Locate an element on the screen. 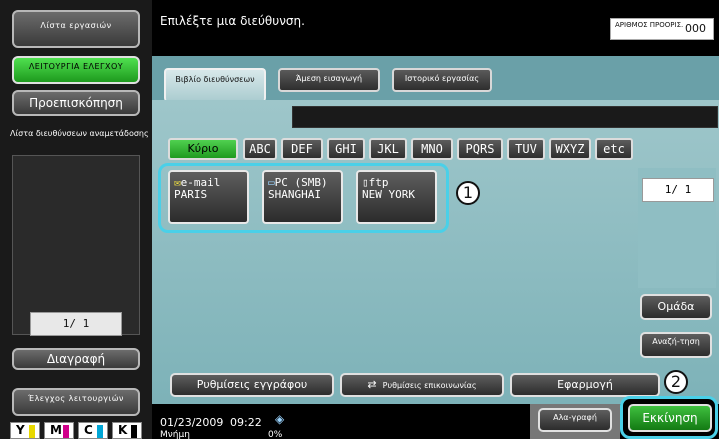 The height and width of the screenshot is (440, 719). destination-counter-value: 000 is located at coordinates (695, 28).